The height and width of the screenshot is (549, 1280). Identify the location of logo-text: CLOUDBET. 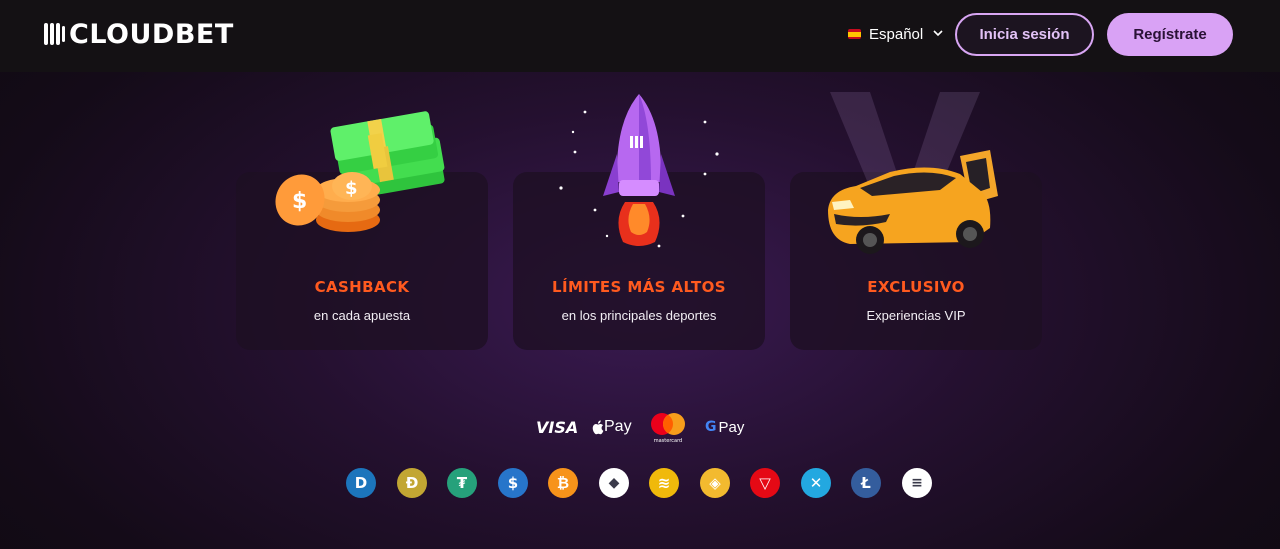
(151, 34).